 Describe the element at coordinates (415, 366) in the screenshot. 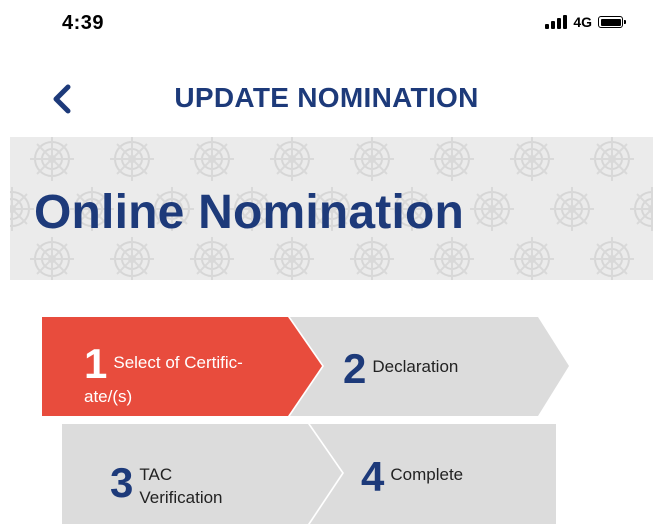

I see `step-2-label: Declaration` at that location.